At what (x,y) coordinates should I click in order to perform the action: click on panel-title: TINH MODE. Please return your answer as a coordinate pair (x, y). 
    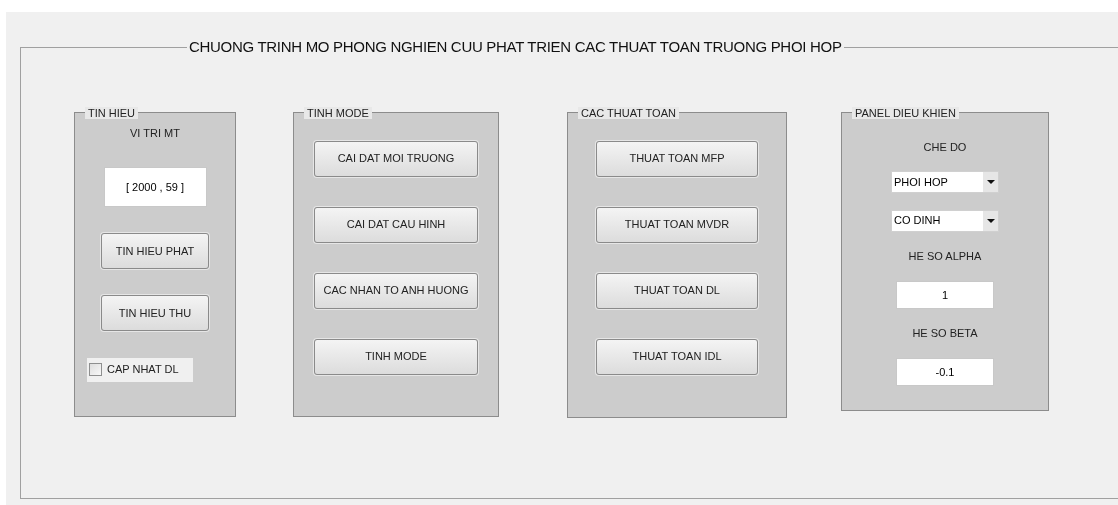
    Looking at the image, I should click on (338, 112).